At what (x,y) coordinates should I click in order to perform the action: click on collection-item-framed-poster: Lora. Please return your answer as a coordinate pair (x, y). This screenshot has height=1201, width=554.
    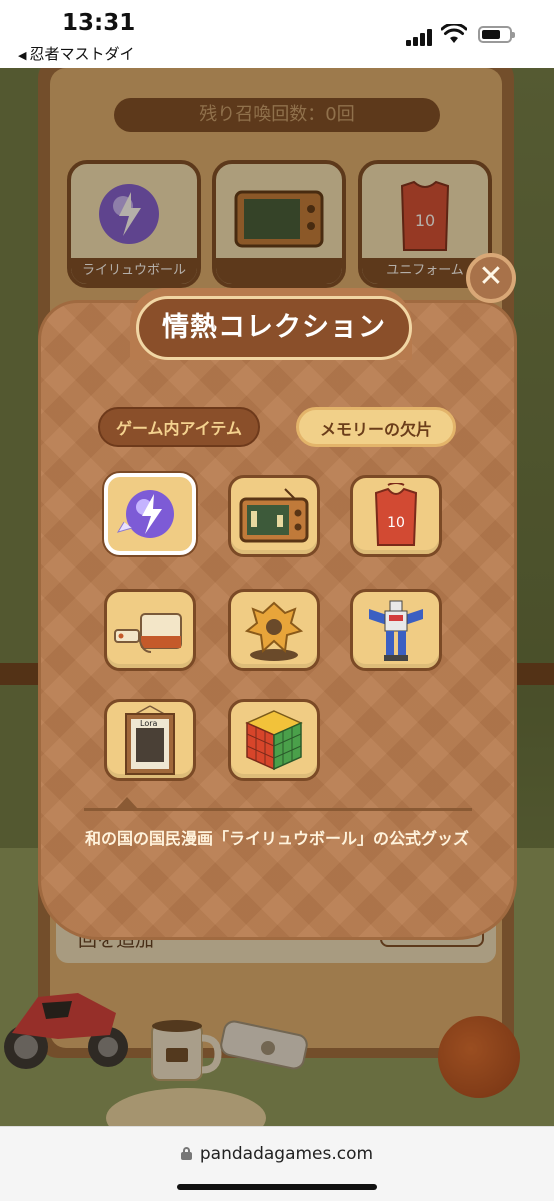
    Looking at the image, I should click on (150, 740).